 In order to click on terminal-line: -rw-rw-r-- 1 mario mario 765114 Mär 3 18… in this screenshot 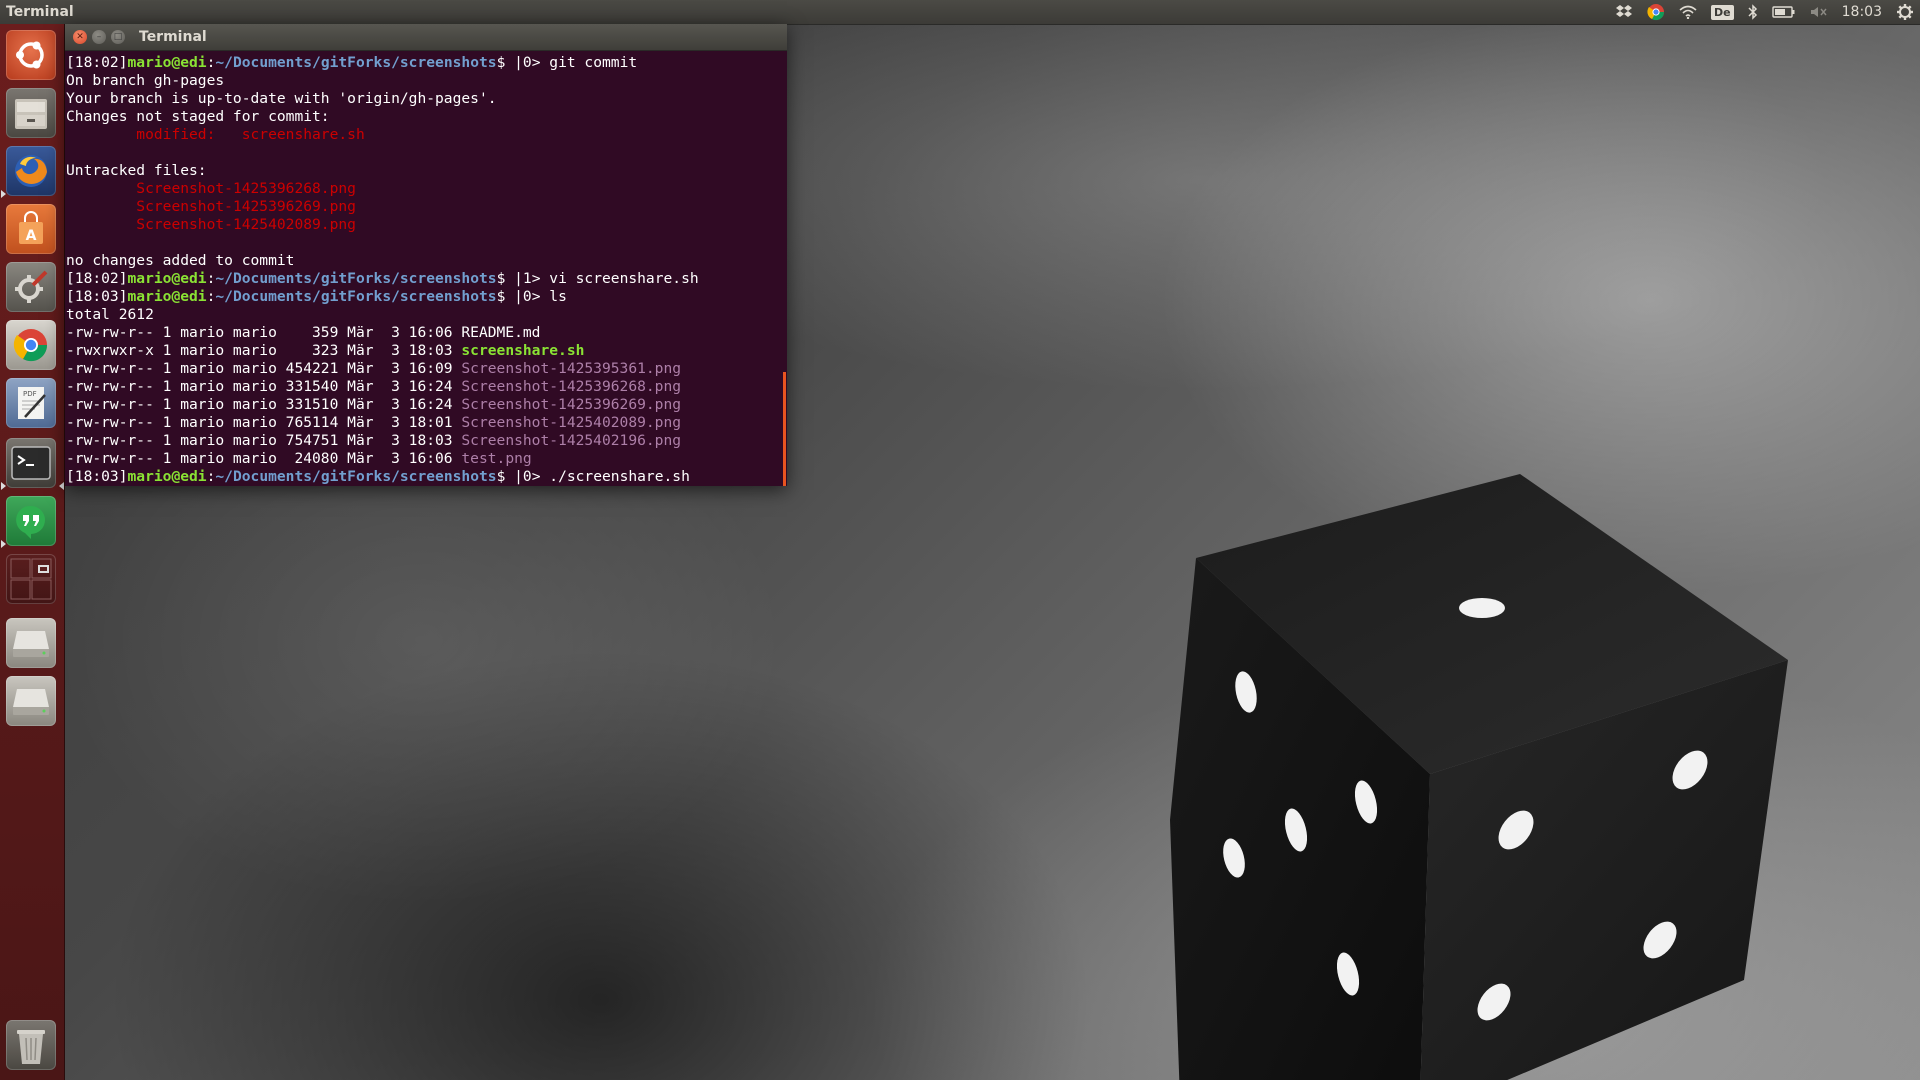, I will do `click(426, 423)`.